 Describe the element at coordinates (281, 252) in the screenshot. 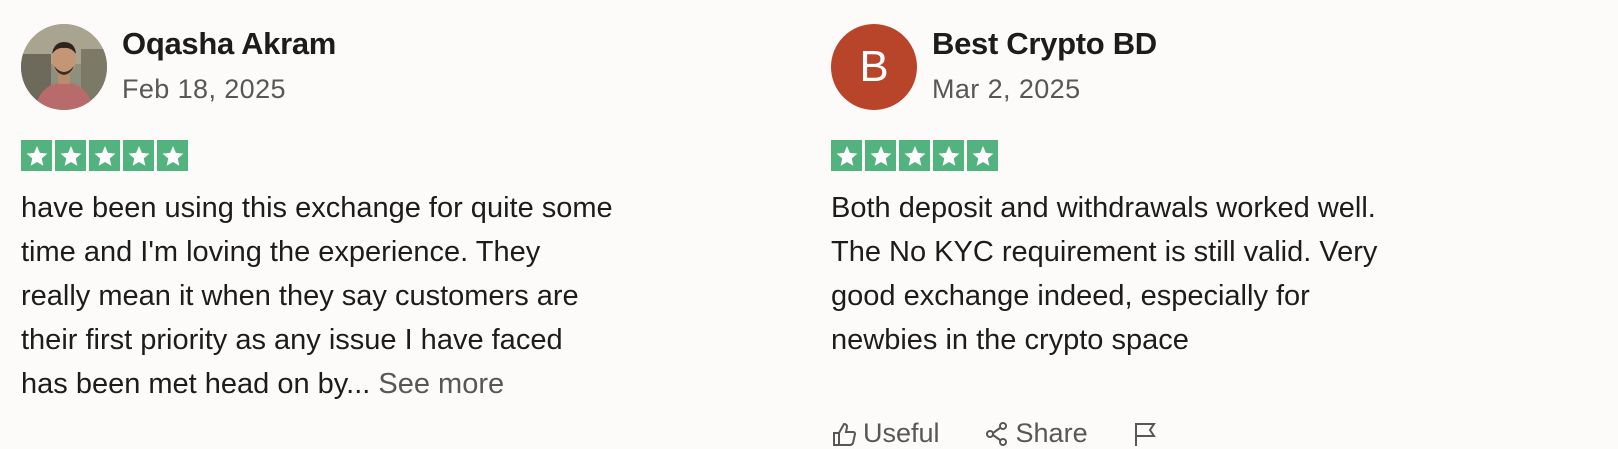

I see `review-text-line: time and I'm loving the experience. They` at that location.